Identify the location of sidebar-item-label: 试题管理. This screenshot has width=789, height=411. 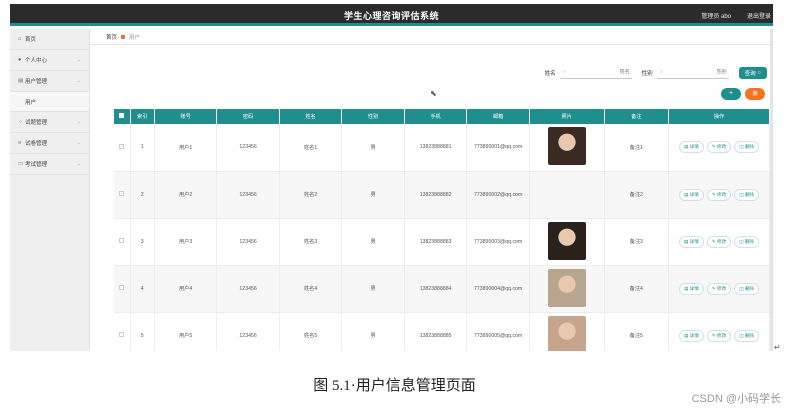
(36, 123).